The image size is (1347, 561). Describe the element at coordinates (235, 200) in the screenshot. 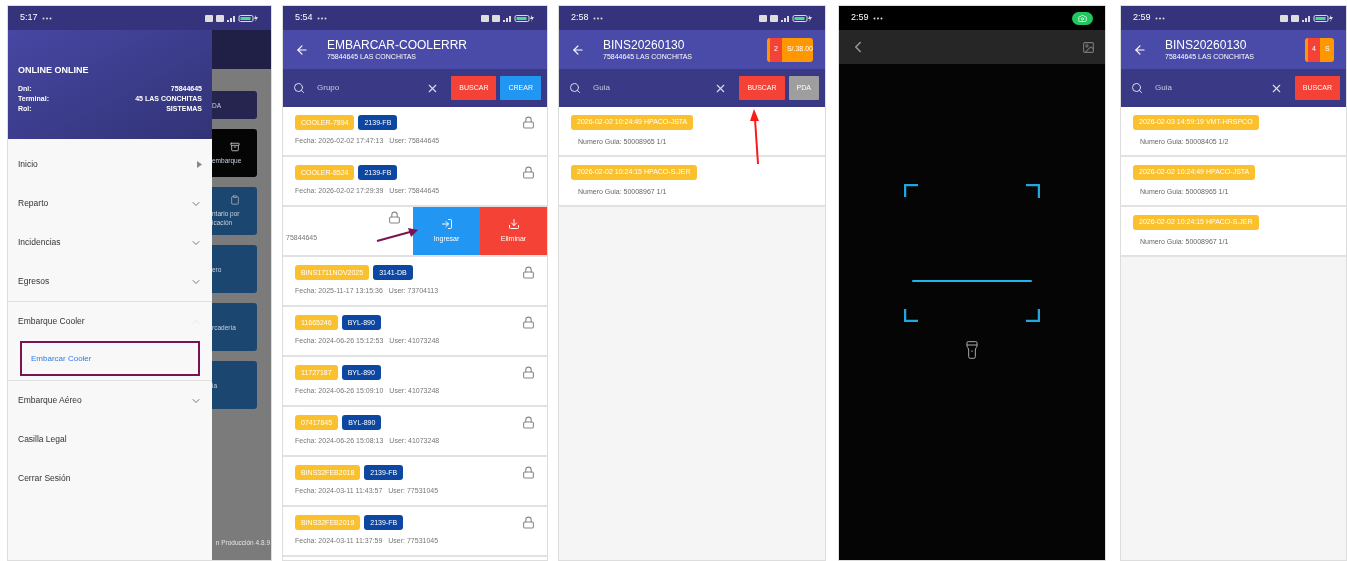

I see `clipboard-icon` at that location.